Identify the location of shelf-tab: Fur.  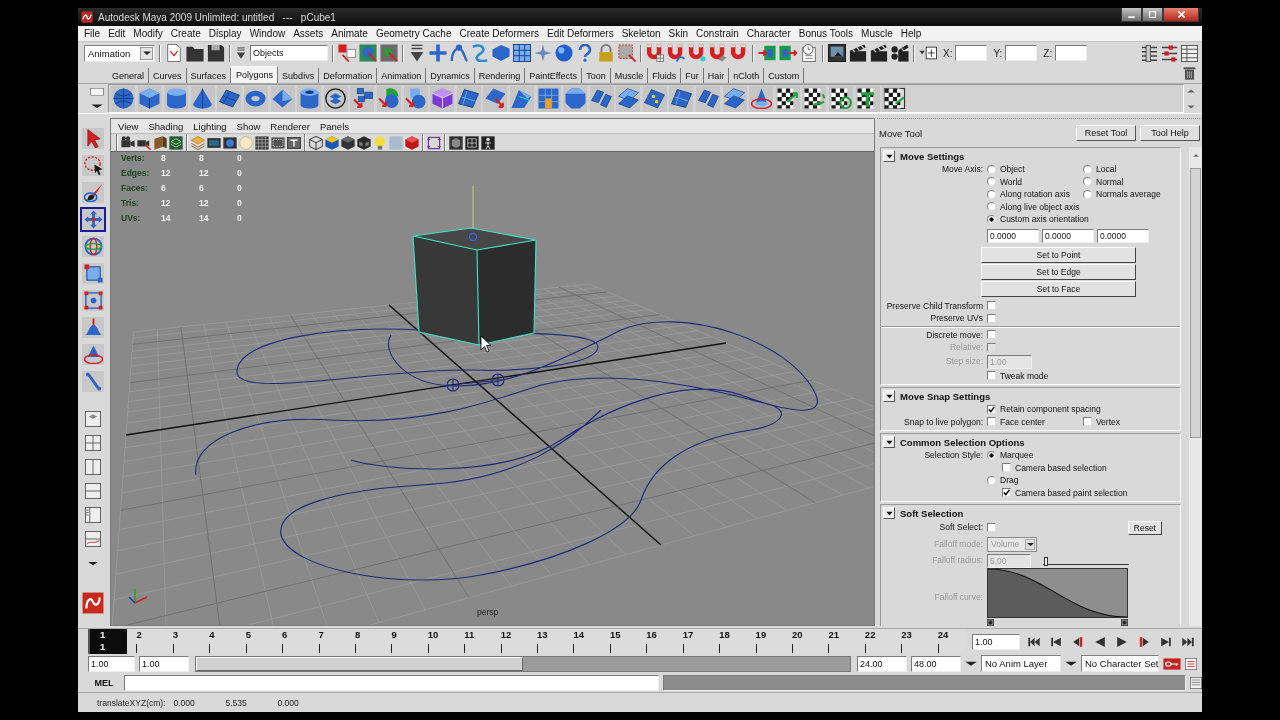
(692, 75).